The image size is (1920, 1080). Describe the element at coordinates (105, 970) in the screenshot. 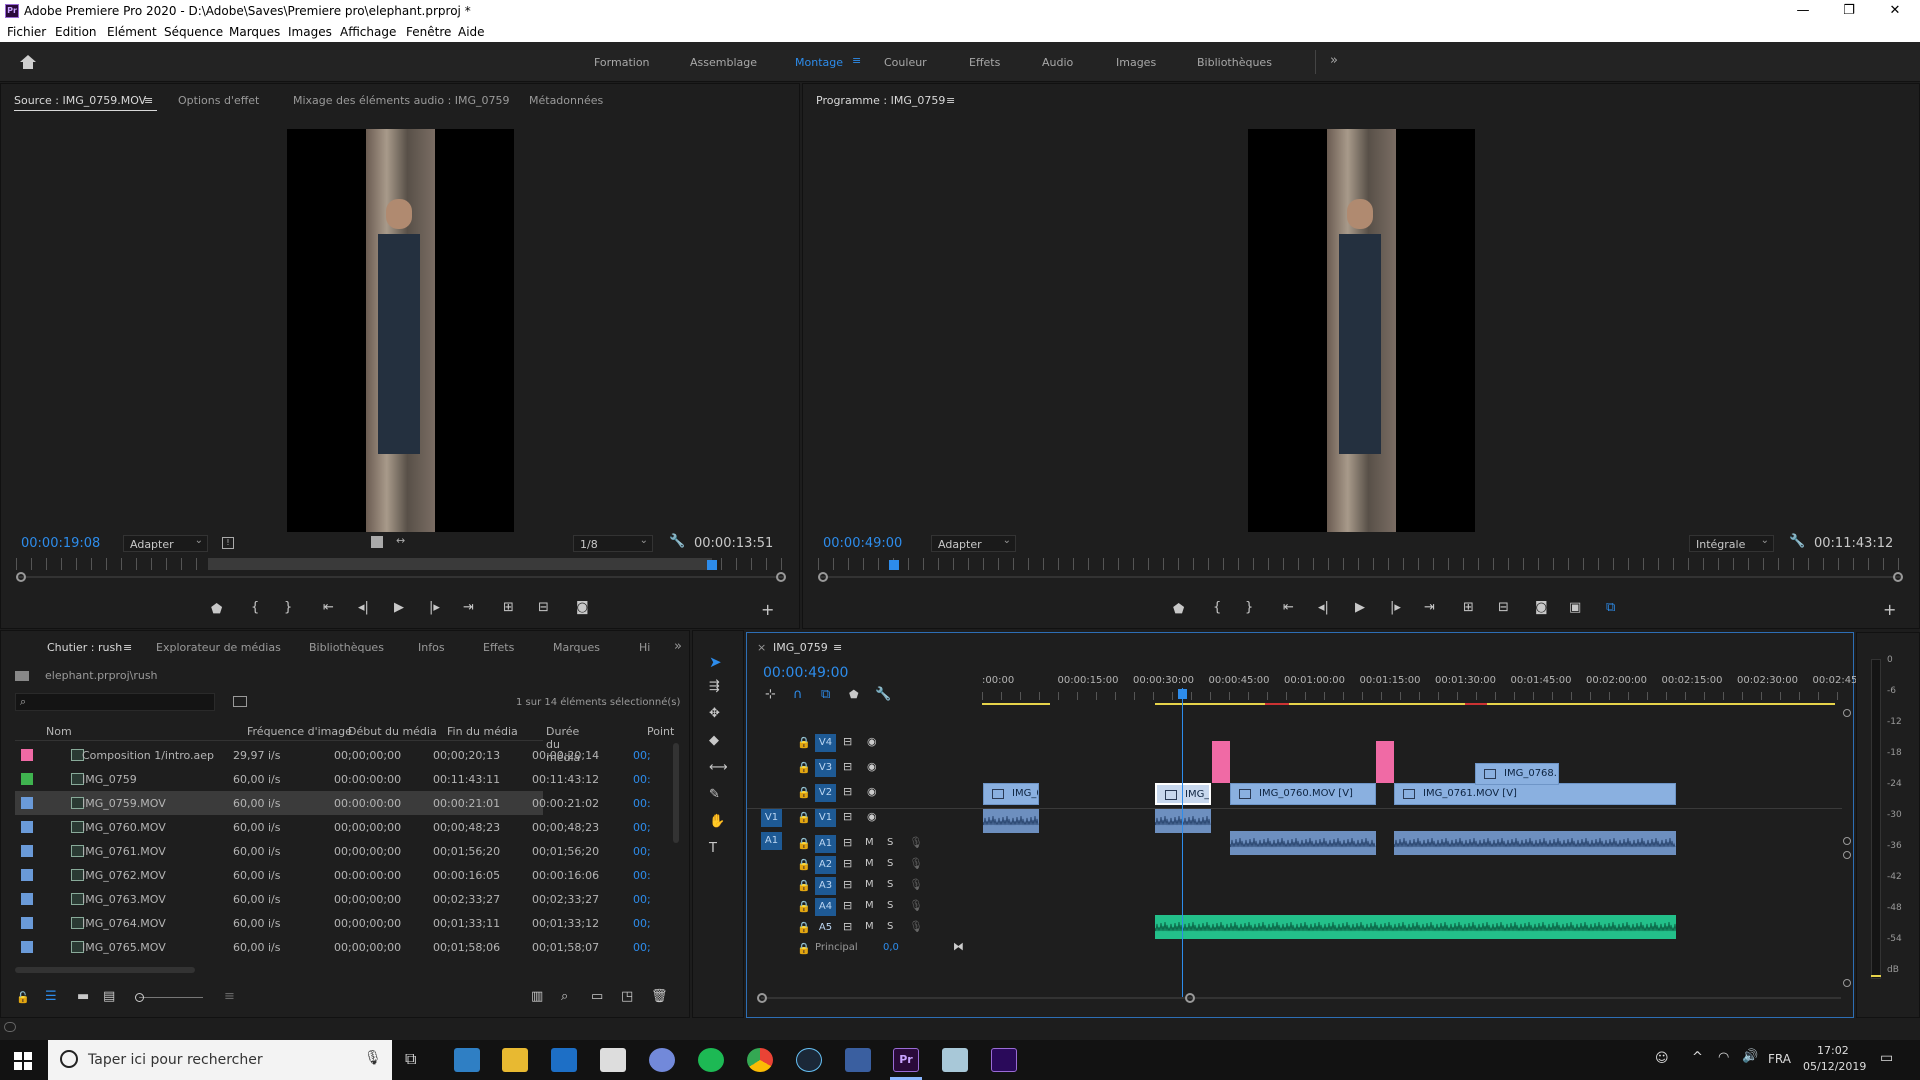

I see `project-hscrollbar` at that location.